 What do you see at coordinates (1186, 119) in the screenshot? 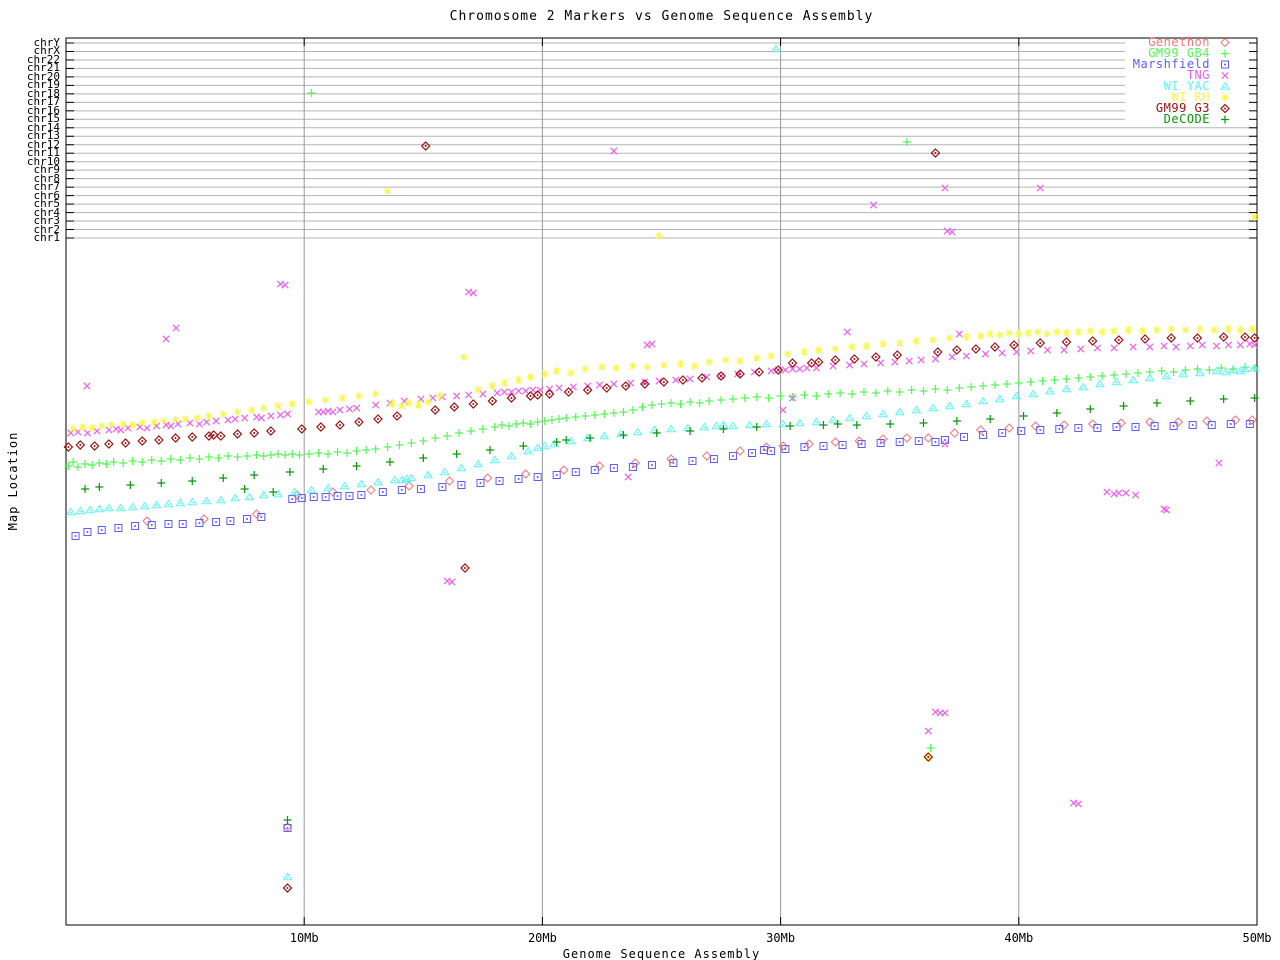
I see `legend-label: DeCODE` at bounding box center [1186, 119].